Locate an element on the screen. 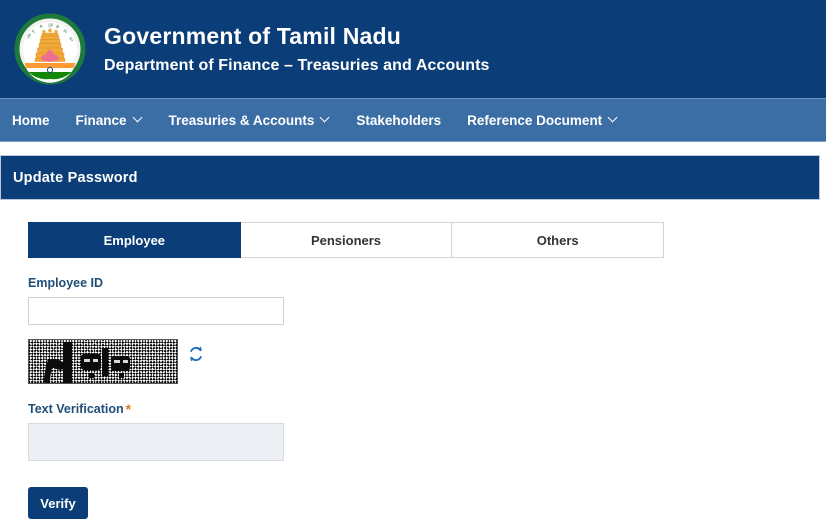  nav-label: Home is located at coordinates (31, 120).